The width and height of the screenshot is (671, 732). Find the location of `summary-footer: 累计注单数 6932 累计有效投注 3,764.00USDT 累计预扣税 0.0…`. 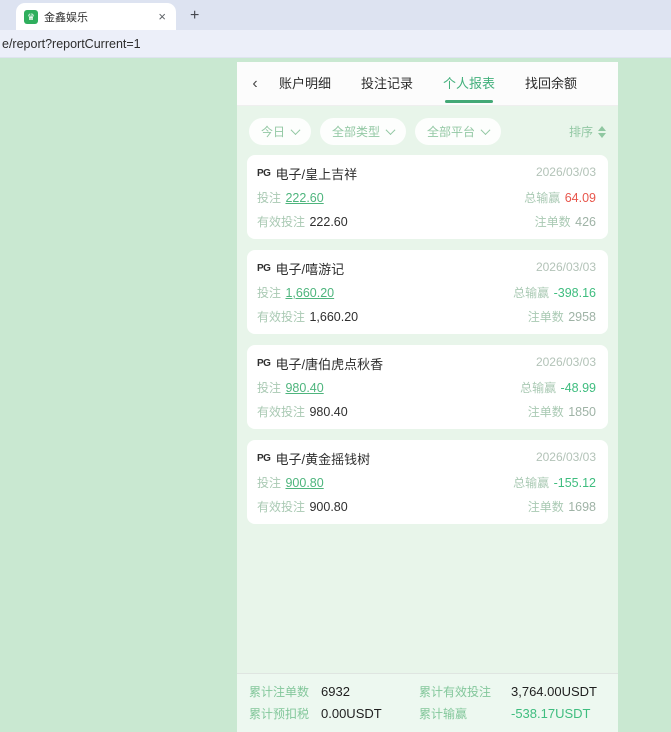

summary-footer: 累计注单数 6932 累计有效投注 3,764.00USDT 累计预扣税 0.0… is located at coordinates (427, 702).